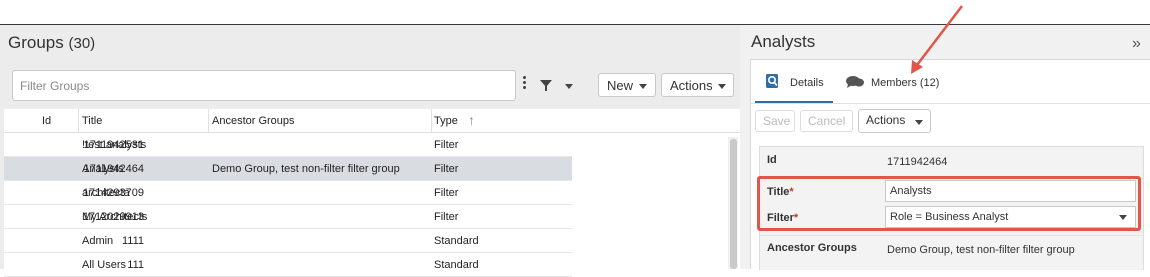  I want to click on id-label: Id, so click(772, 160).